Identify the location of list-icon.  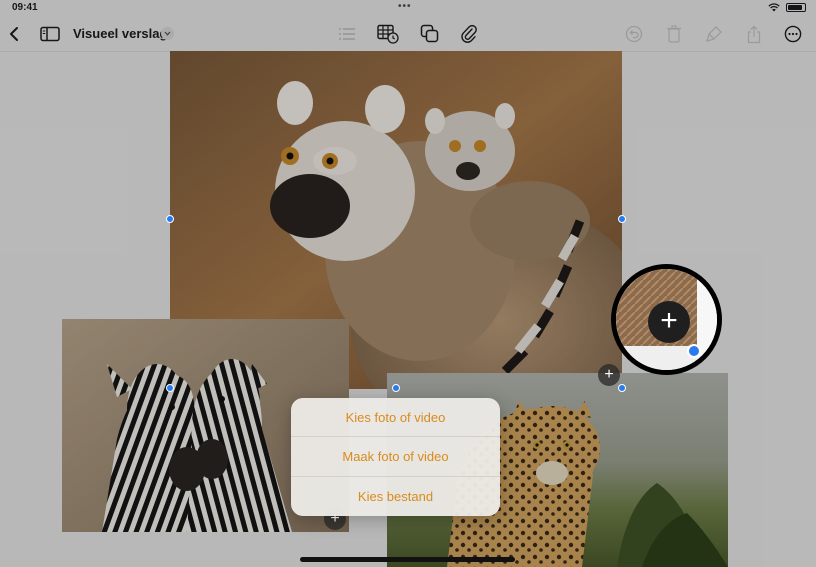
(347, 34).